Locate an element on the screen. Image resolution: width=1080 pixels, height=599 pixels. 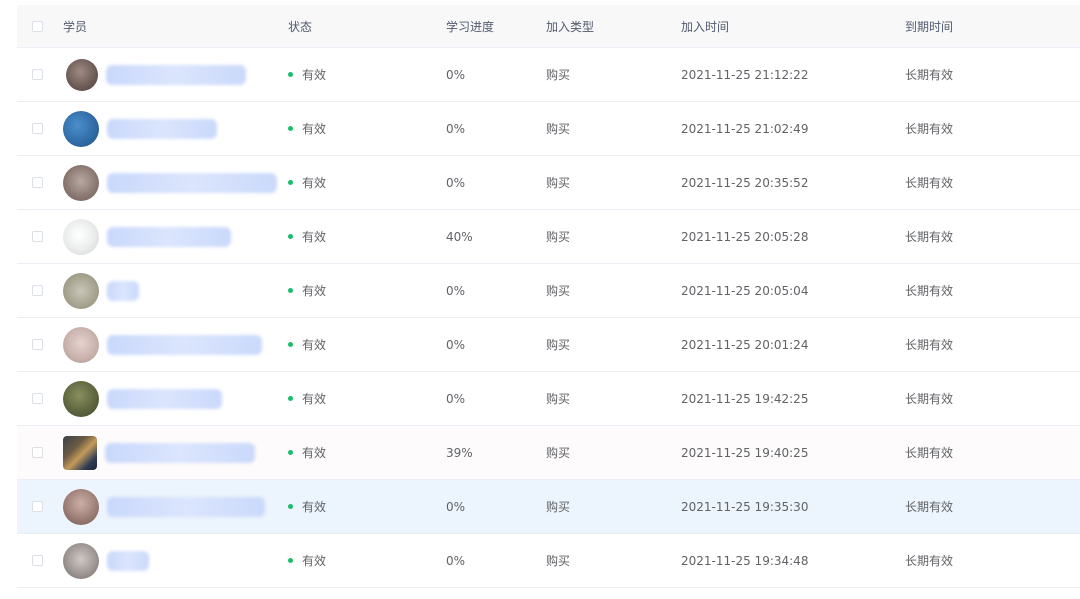
select-all-cell is located at coordinates (37, 26).